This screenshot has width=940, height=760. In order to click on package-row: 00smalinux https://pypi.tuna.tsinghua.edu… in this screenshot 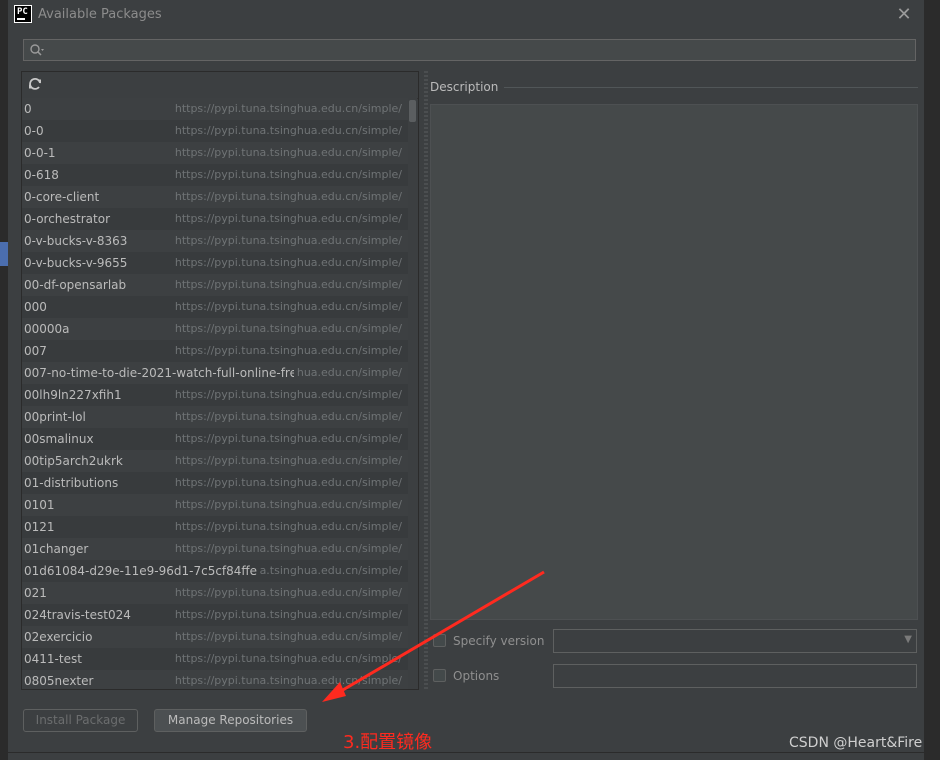, I will do `click(215, 439)`.